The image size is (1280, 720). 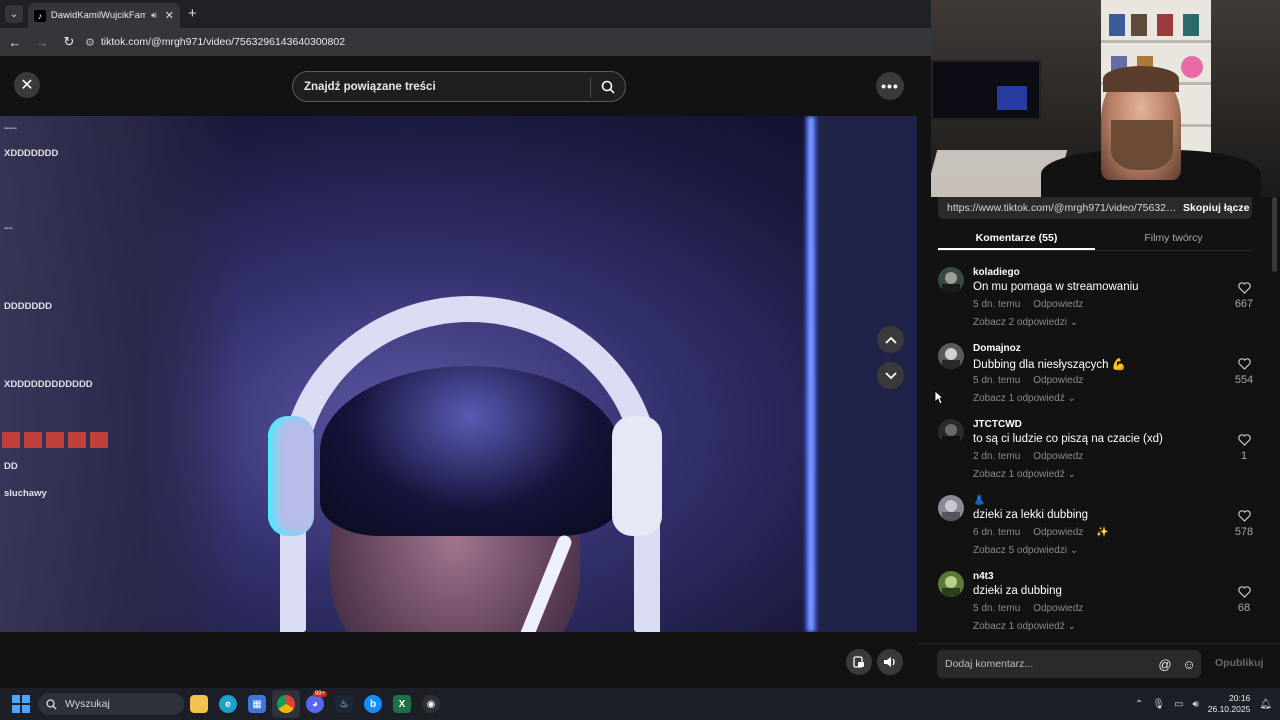 What do you see at coordinates (373, 704) in the screenshot?
I see `battlenet-icon: b` at bounding box center [373, 704].